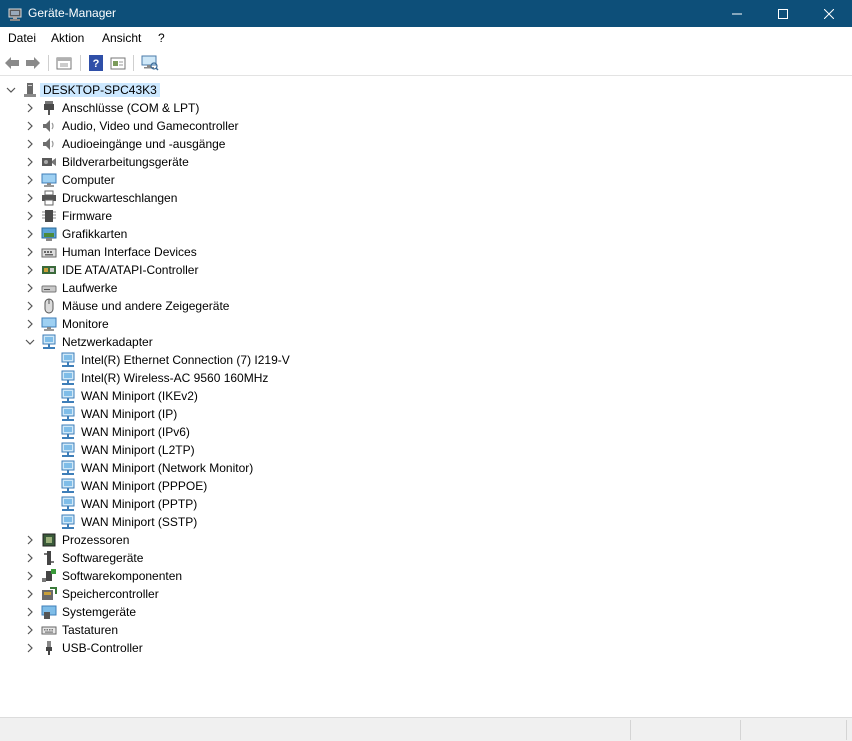 This screenshot has width=852, height=741. Describe the element at coordinates (426, 576) in the screenshot. I see `tree-category-softwarekomponenten: Softwarekomponenten` at that location.